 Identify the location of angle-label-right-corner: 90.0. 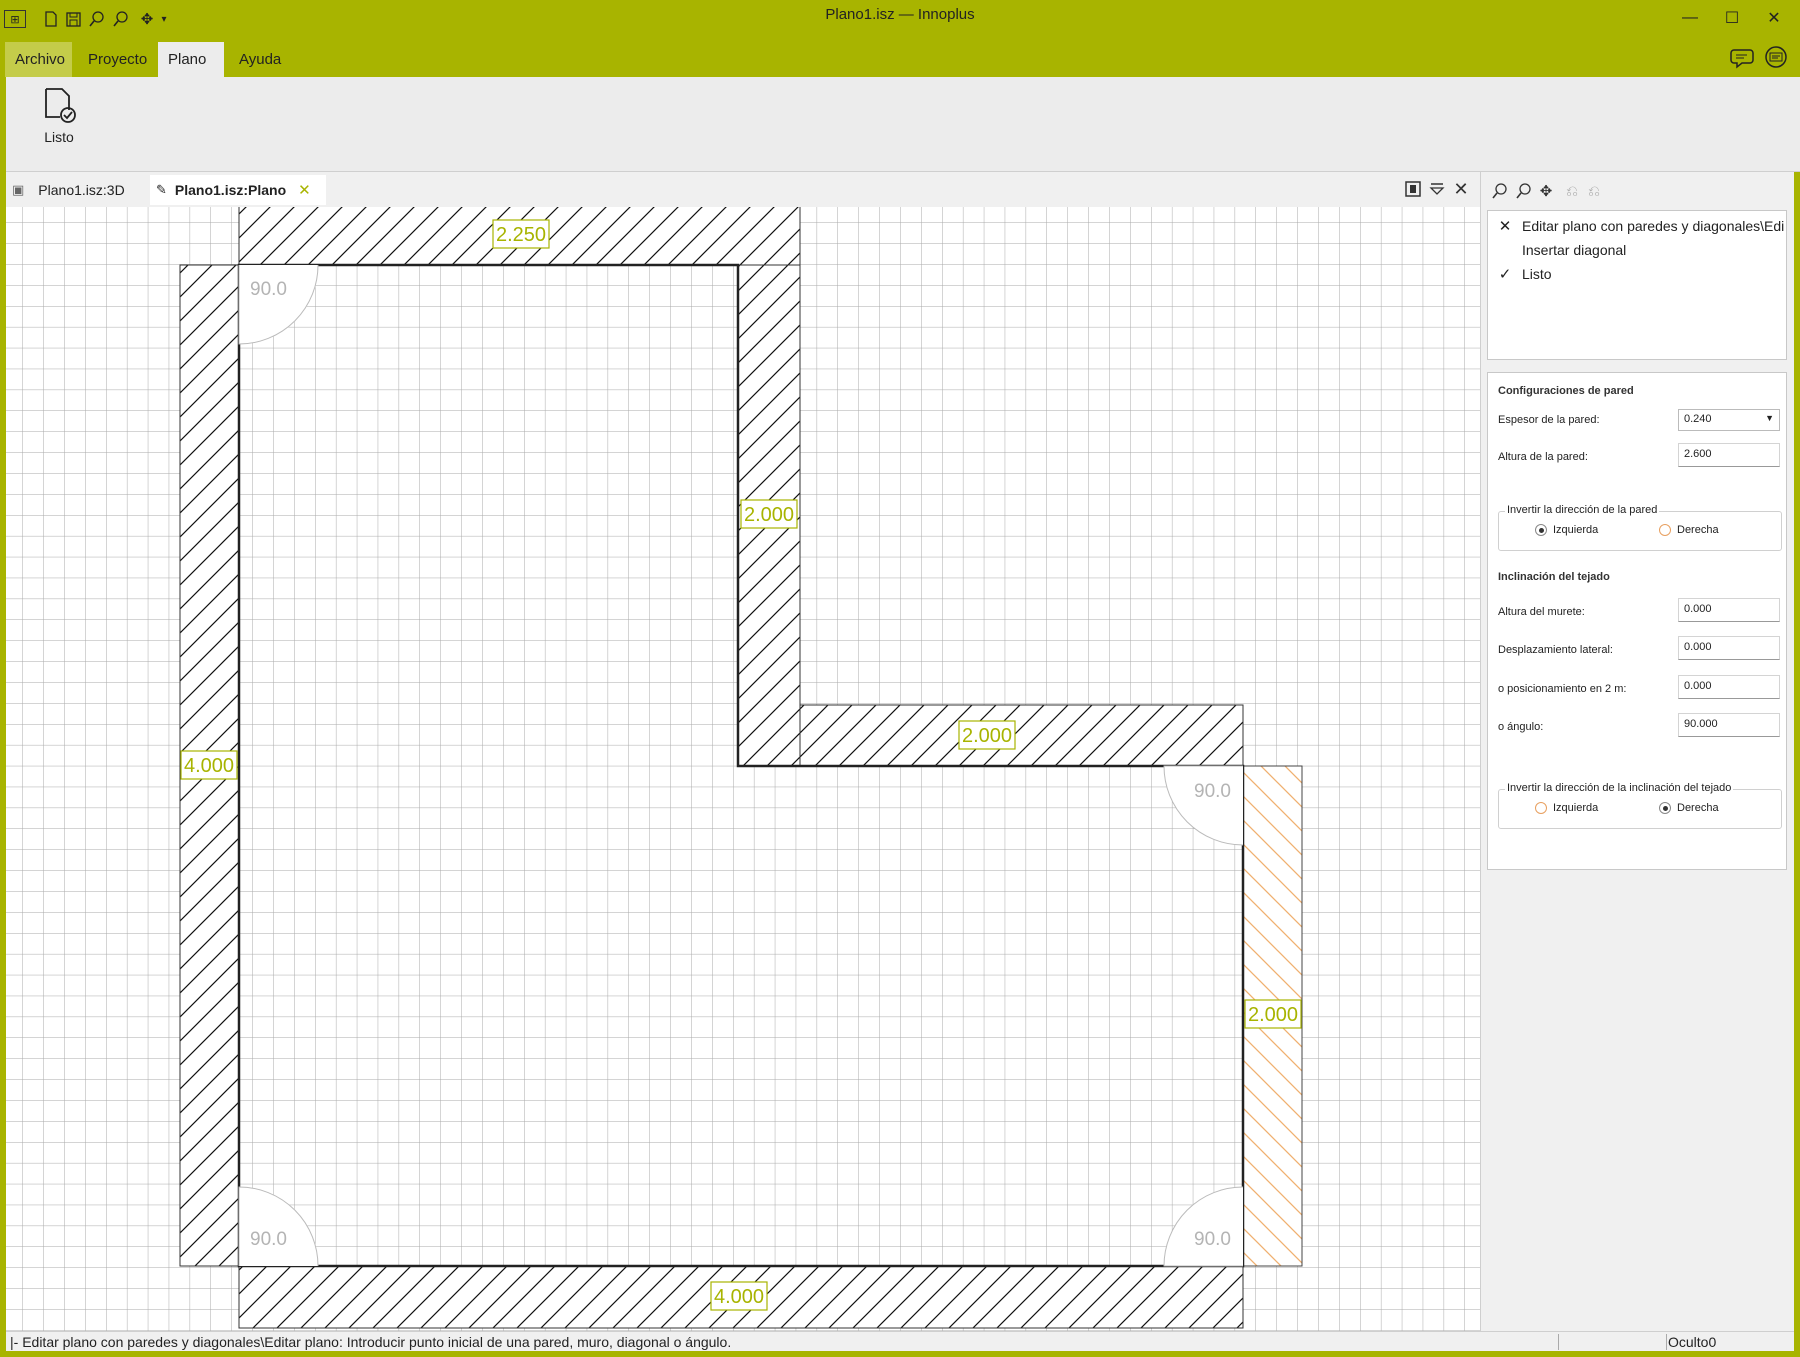
(1212, 791).